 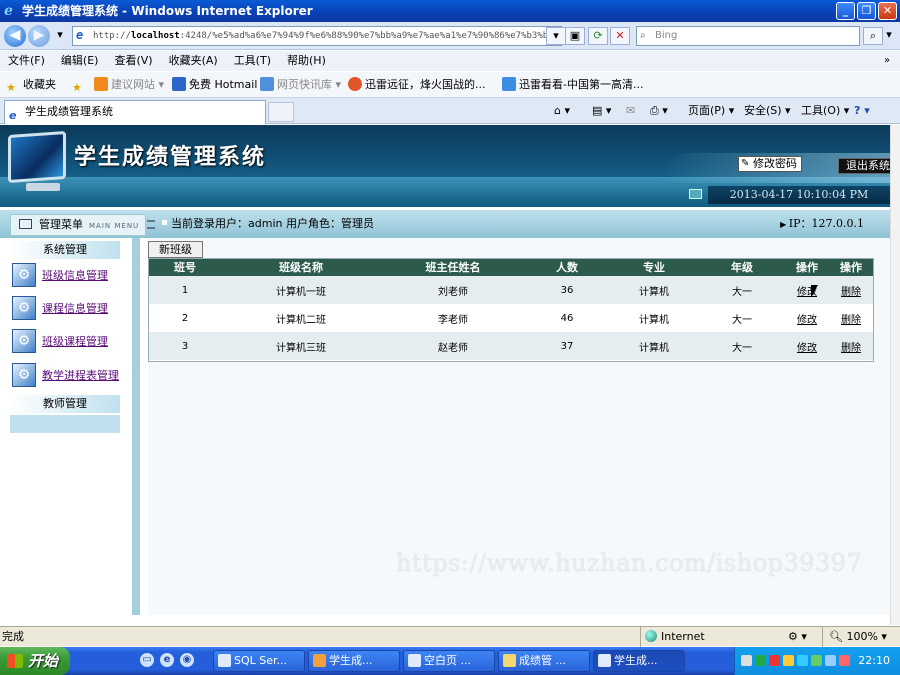 I want to click on help-menu: ? ▾, so click(x=862, y=111).